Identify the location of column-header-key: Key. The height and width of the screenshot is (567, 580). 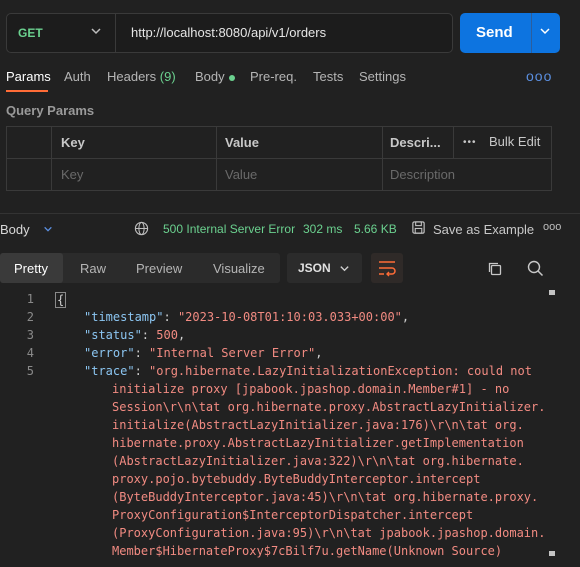
(73, 142).